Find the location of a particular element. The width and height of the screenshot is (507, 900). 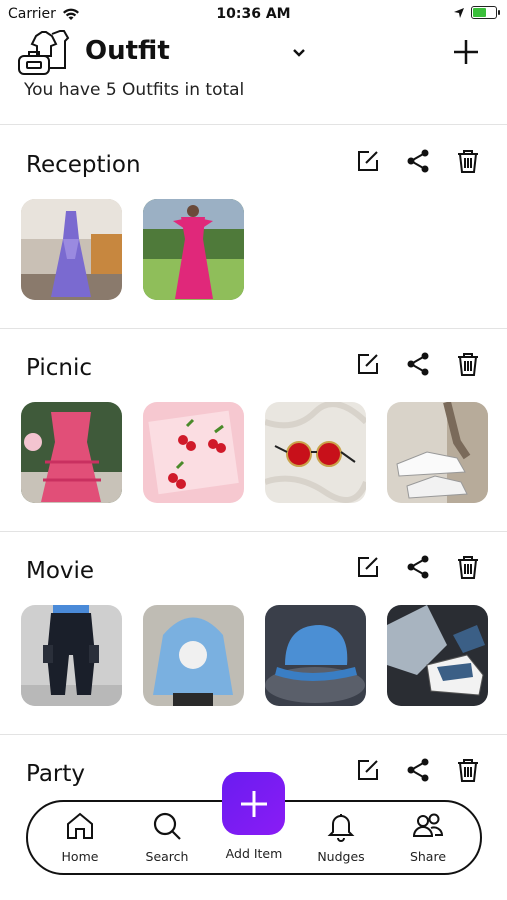

nav-nudges-label: Nudges is located at coordinates (341, 856).